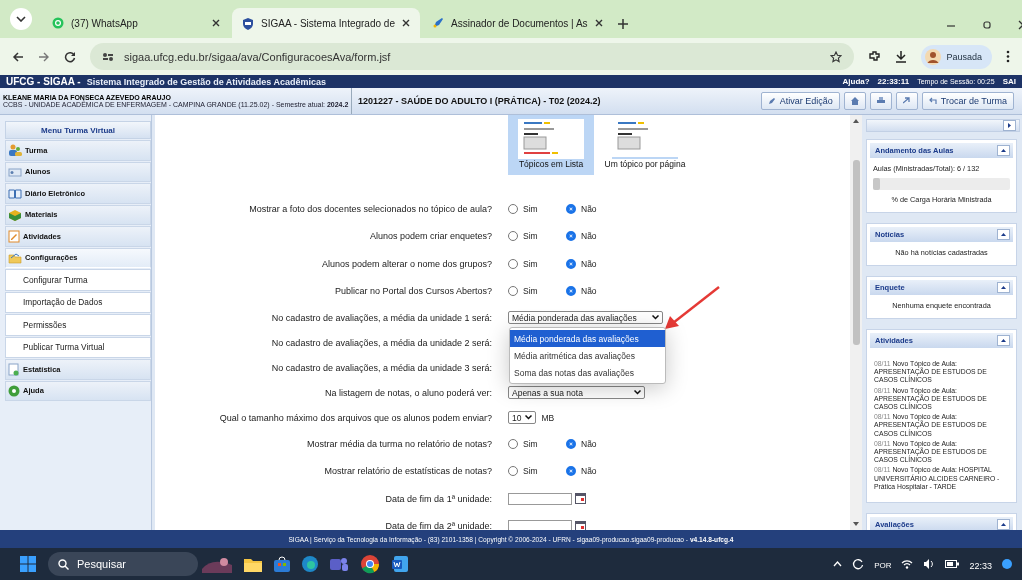 Image resolution: width=1022 pixels, height=580 pixels. I want to click on printer-icon, so click(880, 101).